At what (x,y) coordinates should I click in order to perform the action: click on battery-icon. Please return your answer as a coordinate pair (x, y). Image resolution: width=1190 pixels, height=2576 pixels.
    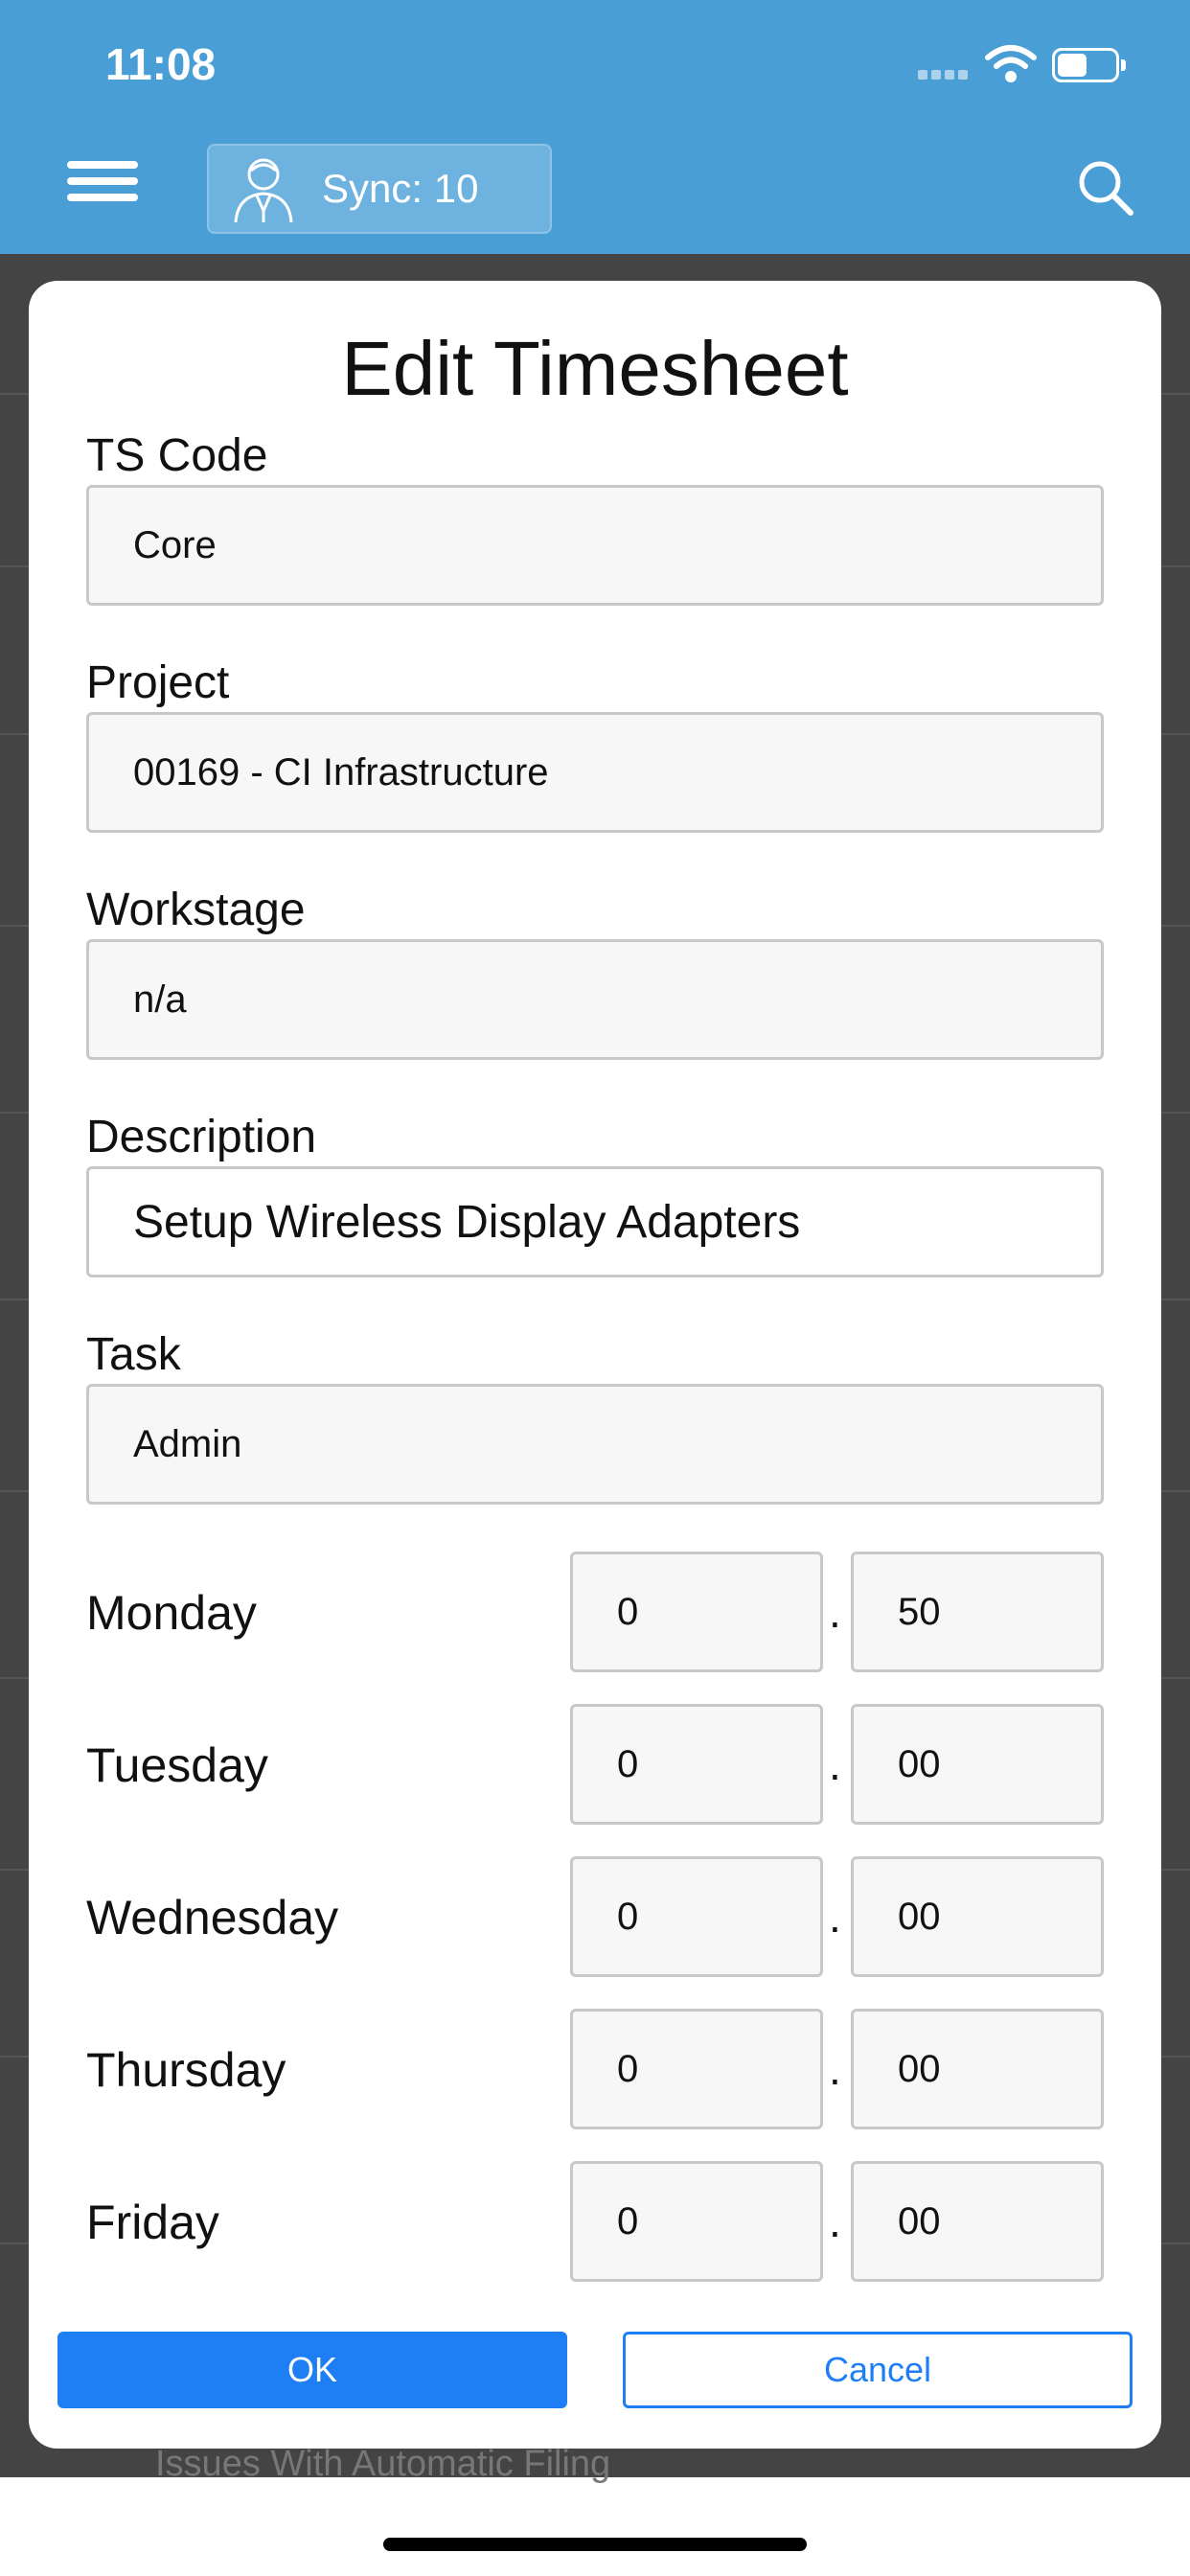
    Looking at the image, I should click on (1089, 65).